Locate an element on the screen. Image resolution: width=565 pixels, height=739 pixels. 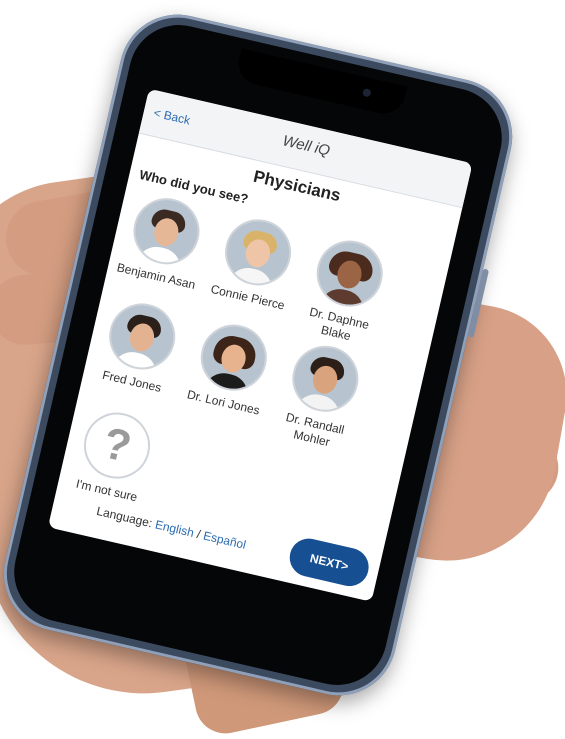
next-button: NEXT> is located at coordinates (329, 562).